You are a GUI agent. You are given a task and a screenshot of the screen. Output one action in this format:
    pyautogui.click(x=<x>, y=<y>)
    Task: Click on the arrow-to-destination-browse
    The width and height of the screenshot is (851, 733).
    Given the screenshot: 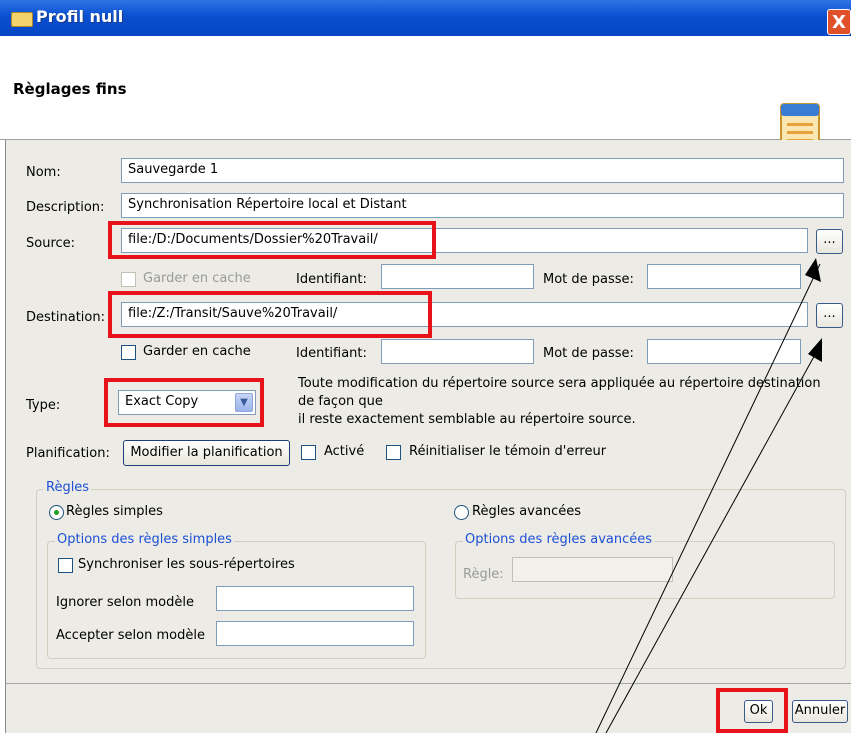 What is the action you would take?
    pyautogui.click(x=714, y=537)
    